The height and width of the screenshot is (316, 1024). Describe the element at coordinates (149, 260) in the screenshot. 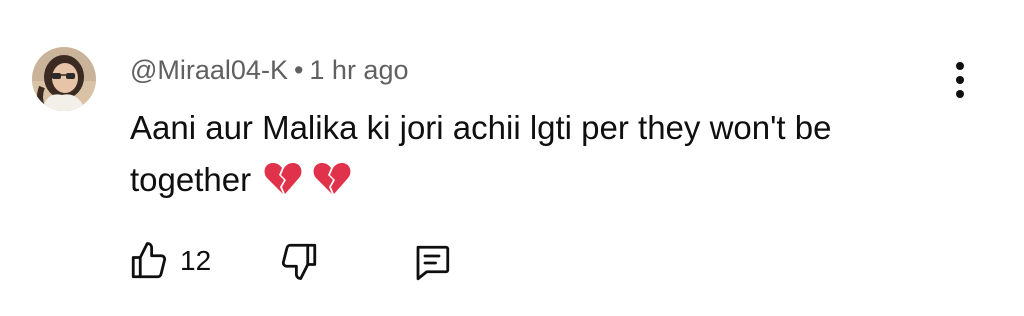

I see `thumbs-up-icon` at that location.